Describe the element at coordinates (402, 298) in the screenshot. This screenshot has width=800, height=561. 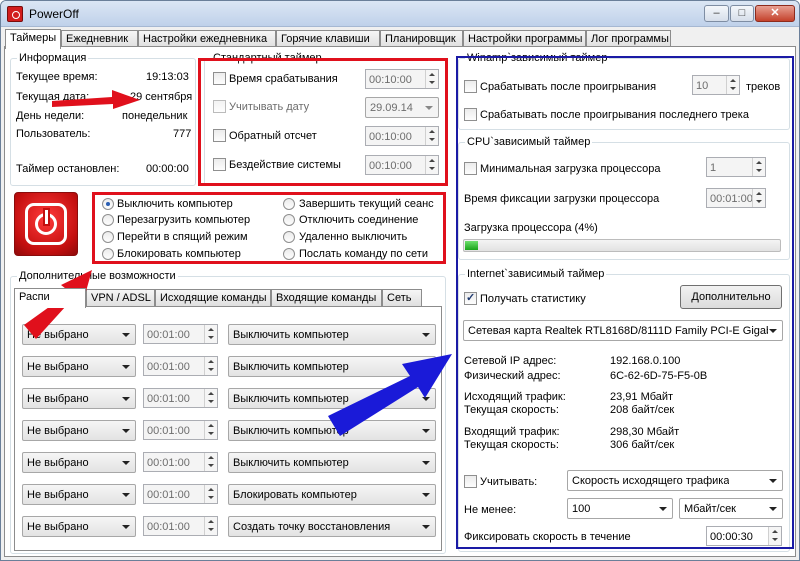
I see `tab-network: Сеть` at that location.